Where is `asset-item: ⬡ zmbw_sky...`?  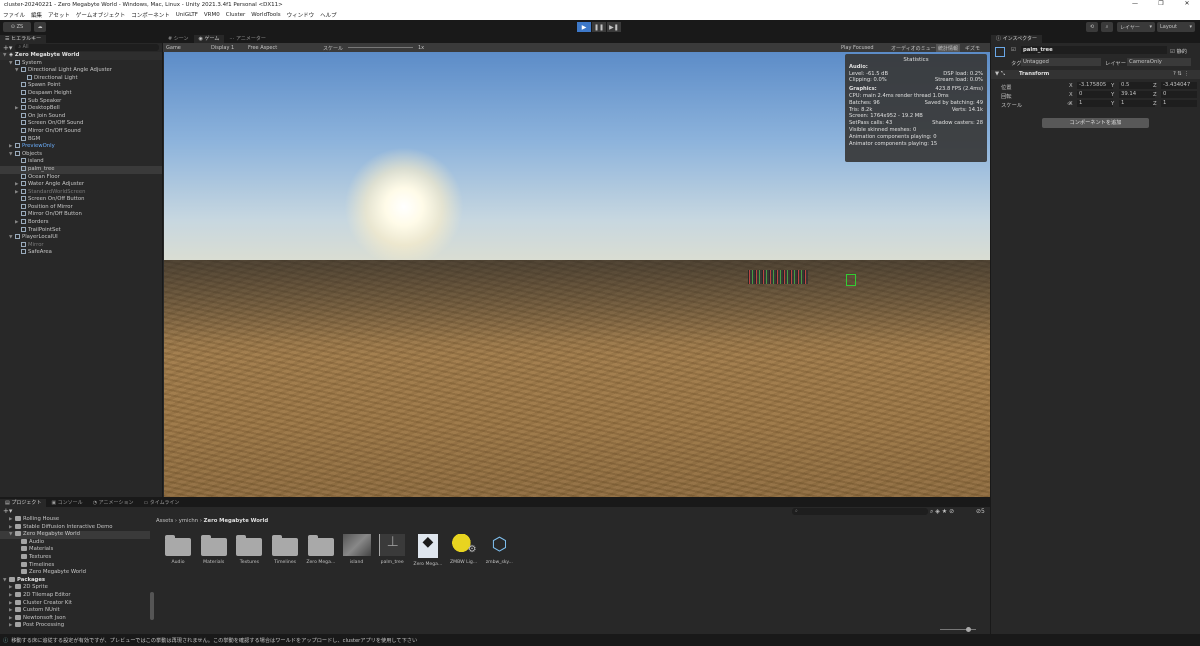 asset-item: ⬡ zmbw_sky... is located at coordinates (499, 549).